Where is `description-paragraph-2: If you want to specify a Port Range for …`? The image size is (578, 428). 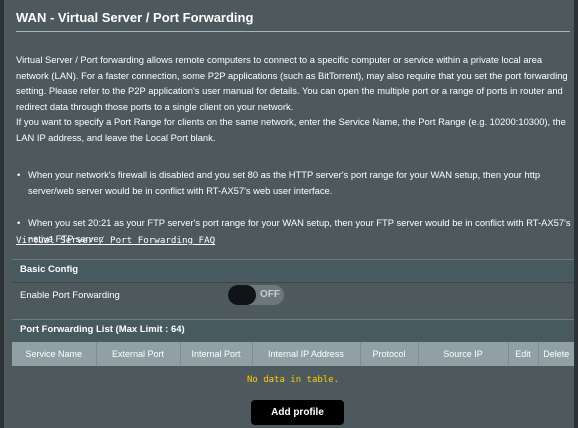 description-paragraph-2: If you want to specify a Port Range for … is located at coordinates (291, 129).